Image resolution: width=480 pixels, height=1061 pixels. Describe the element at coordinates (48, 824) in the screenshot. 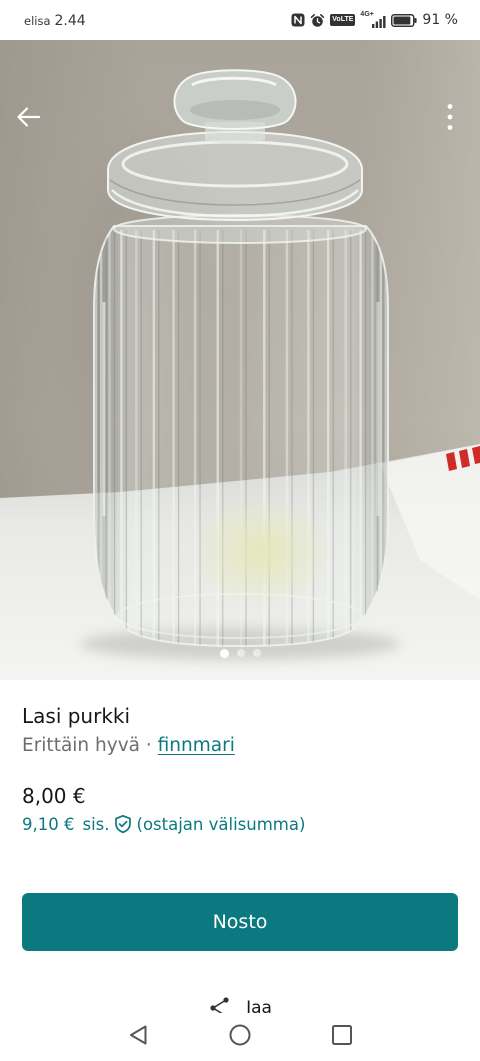

I see `total-price: 9,10 €` at that location.